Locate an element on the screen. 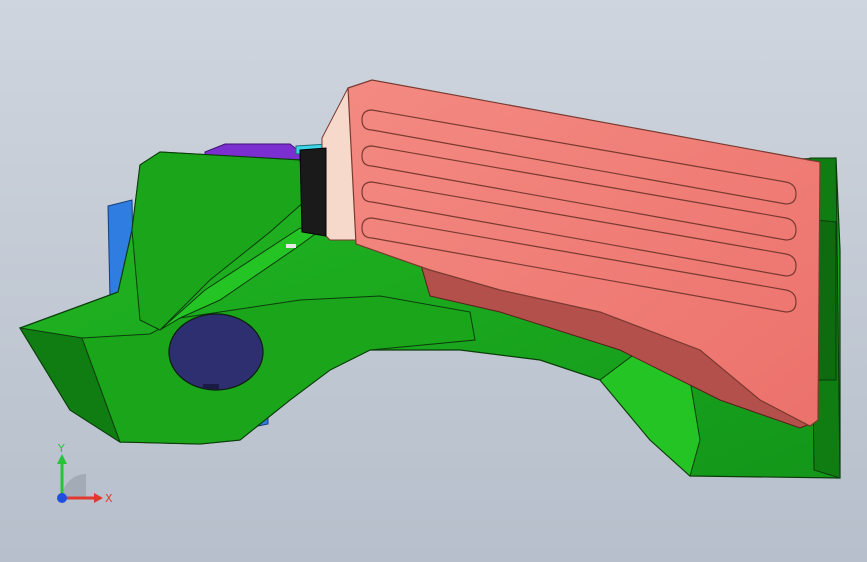  mounting-hole is located at coordinates (216, 352).